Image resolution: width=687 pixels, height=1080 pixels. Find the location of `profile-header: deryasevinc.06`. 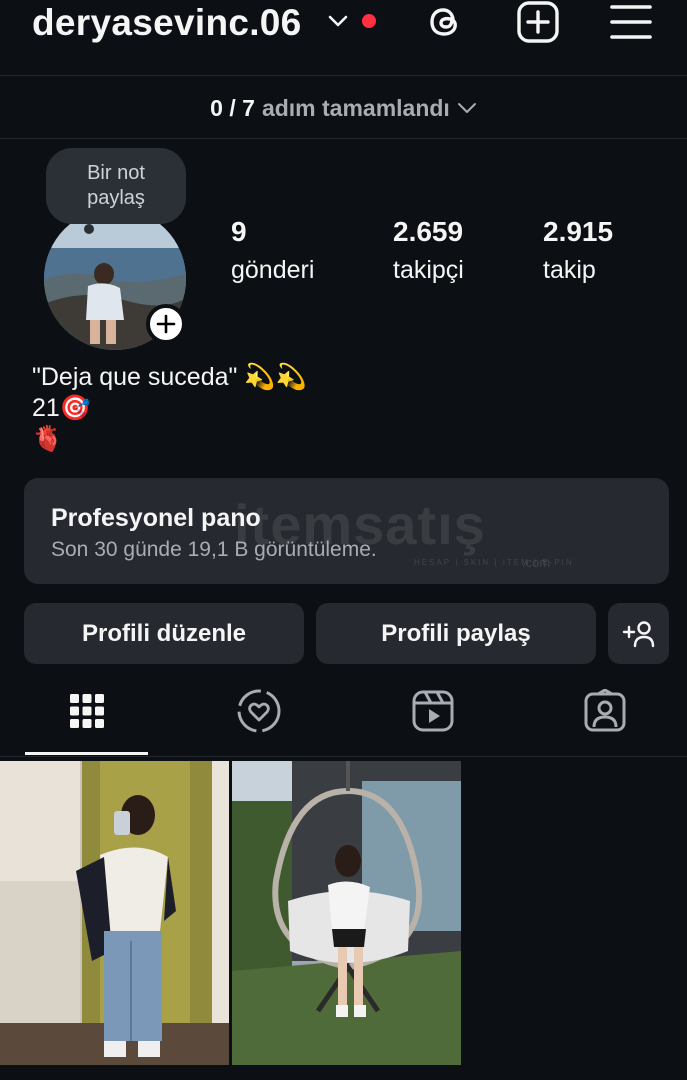

profile-header: deryasevinc.06 is located at coordinates (343, 38).